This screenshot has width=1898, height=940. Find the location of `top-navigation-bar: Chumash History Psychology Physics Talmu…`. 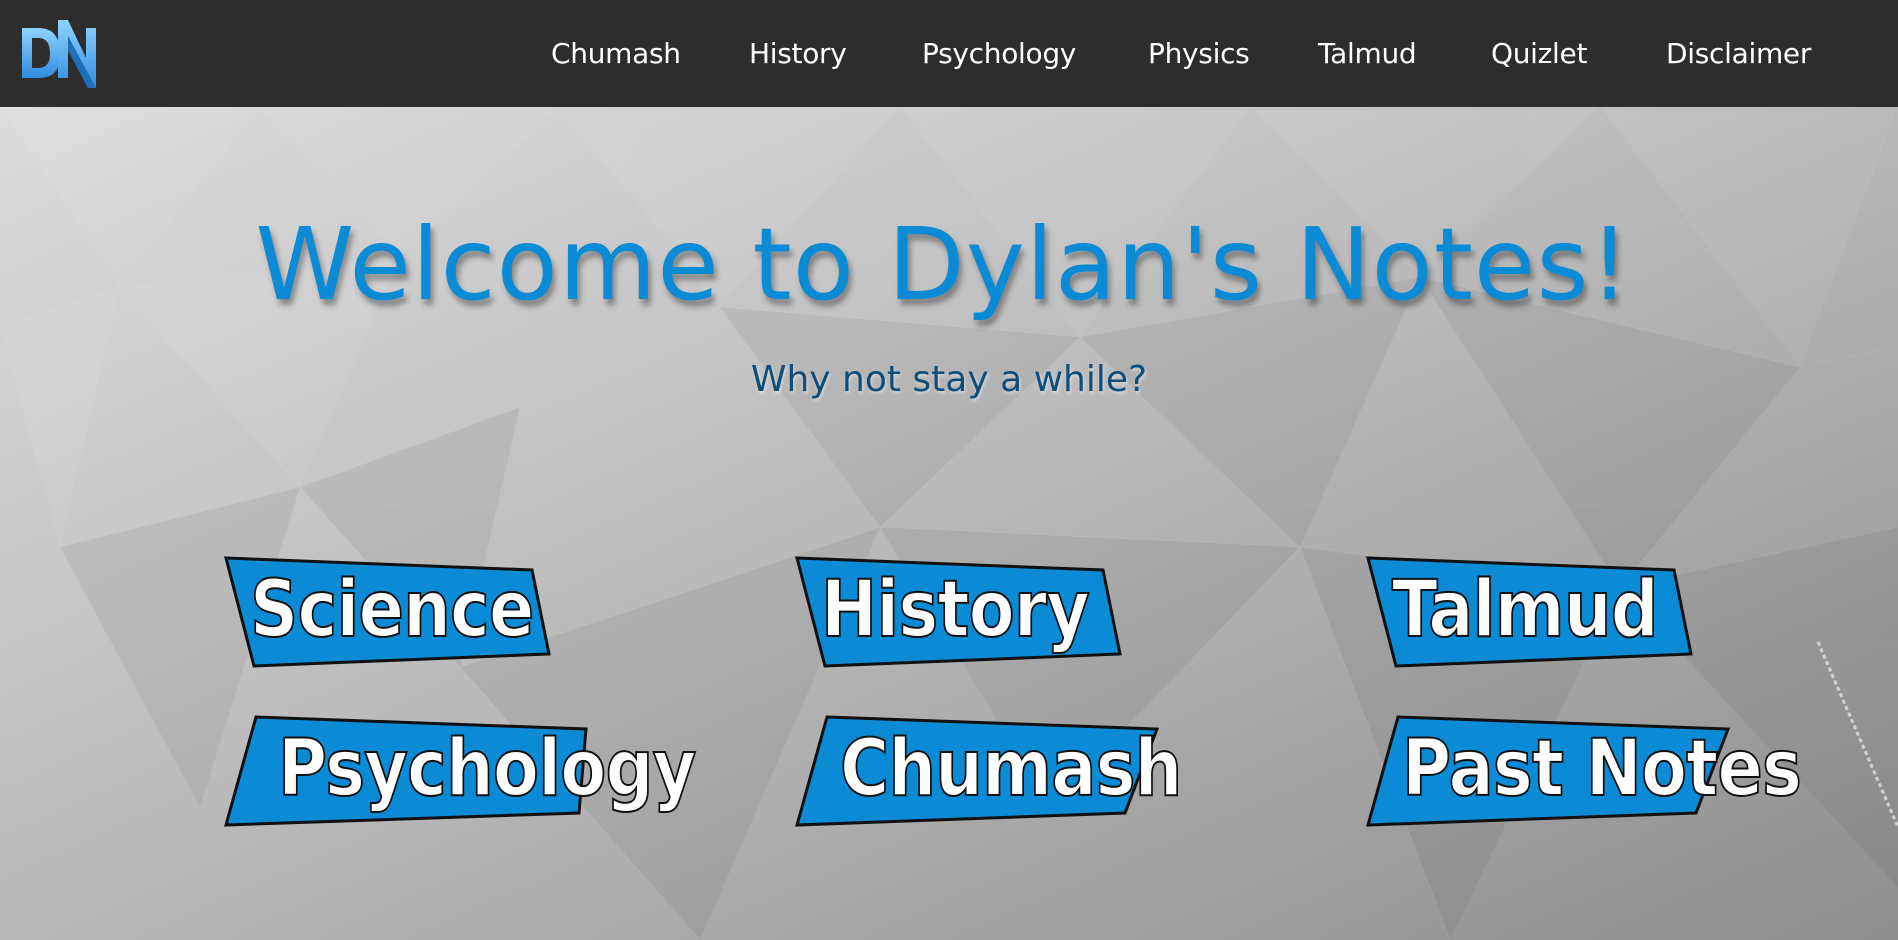

top-navigation-bar: Chumash History Psychology Physics Talmu… is located at coordinates (949, 53).